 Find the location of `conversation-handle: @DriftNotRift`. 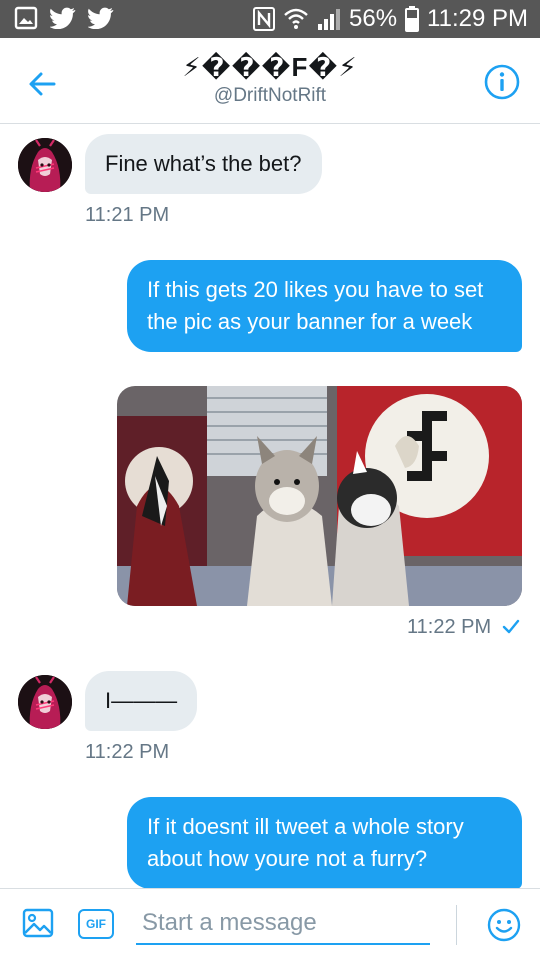

conversation-handle: @DriftNotRift is located at coordinates (270, 95).